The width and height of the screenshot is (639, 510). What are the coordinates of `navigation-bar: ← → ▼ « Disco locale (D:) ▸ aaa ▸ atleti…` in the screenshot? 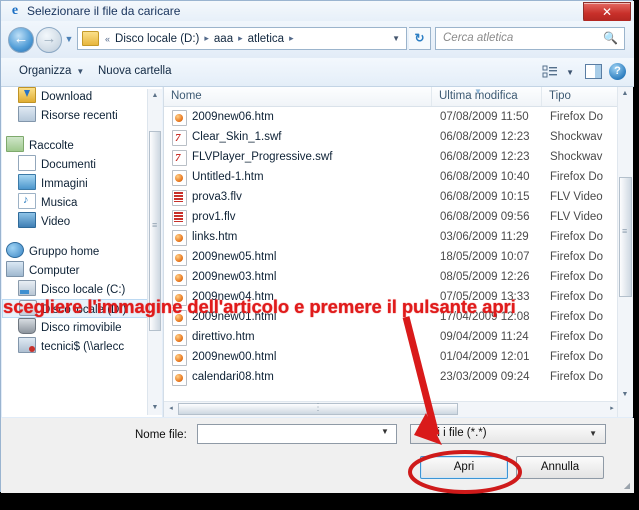 It's located at (317, 39).